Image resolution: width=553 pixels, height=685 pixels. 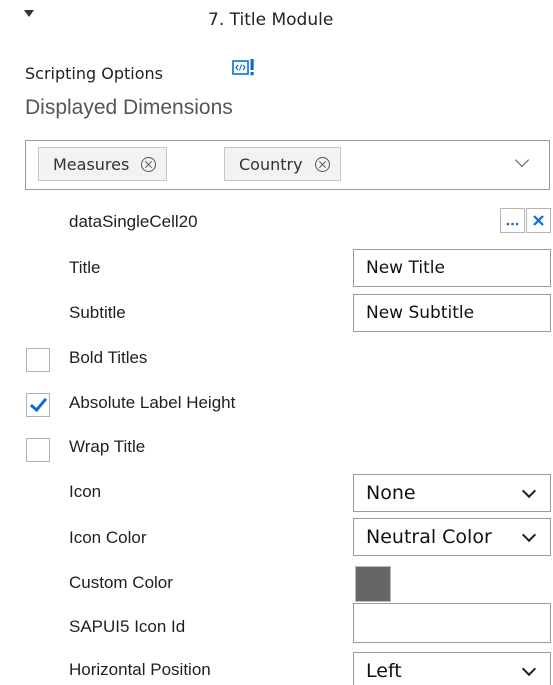 I want to click on checkmark-icon, so click(x=38, y=403).